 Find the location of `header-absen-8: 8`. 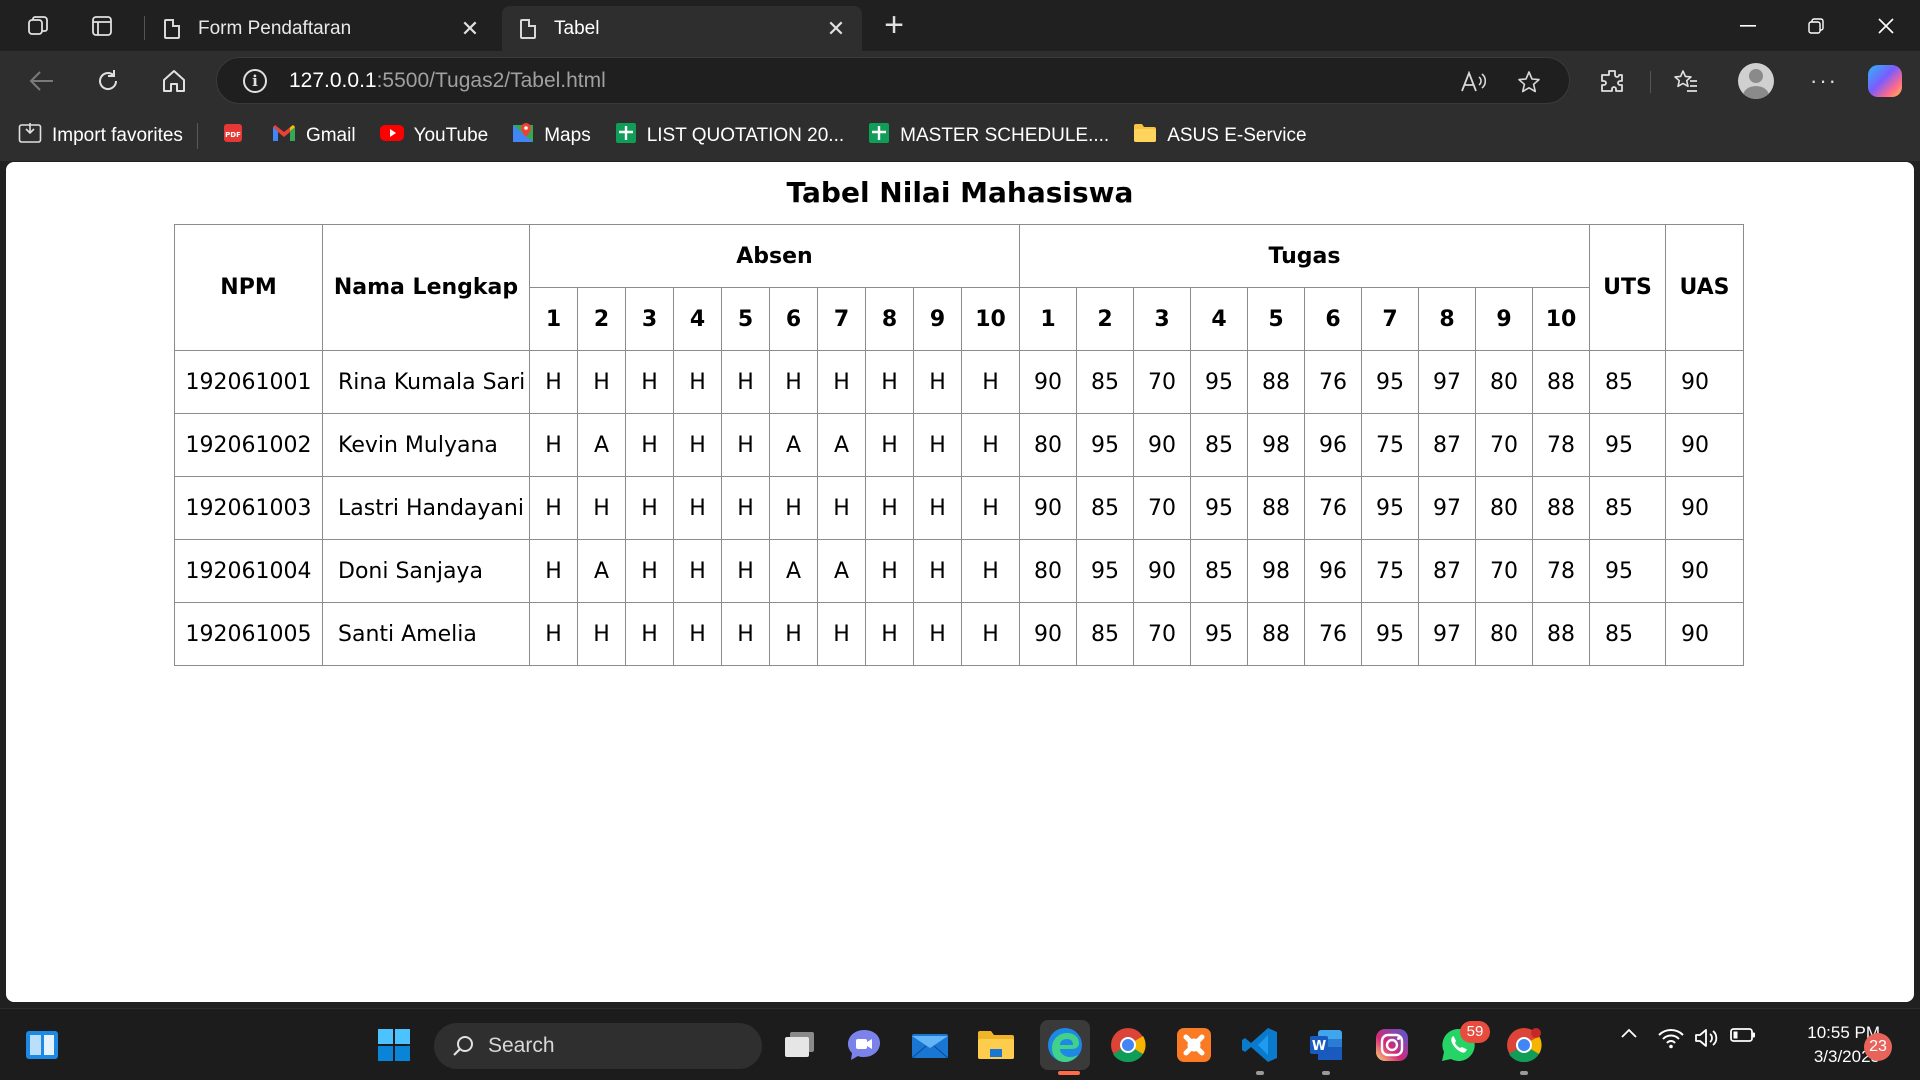

header-absen-8: 8 is located at coordinates (889, 319).